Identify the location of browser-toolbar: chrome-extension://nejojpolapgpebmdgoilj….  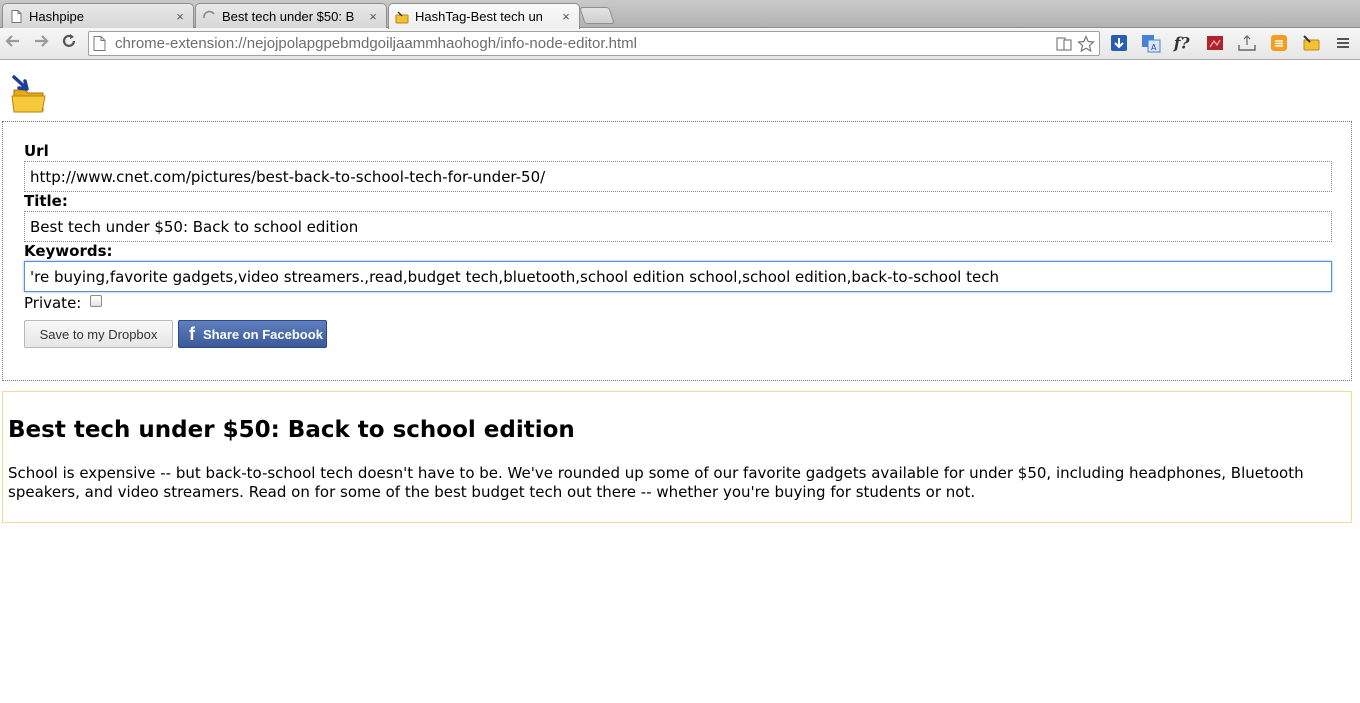
(680, 44).